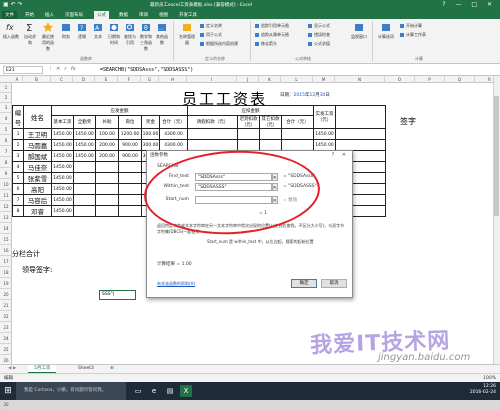 The height and width of the screenshot is (410, 500). What do you see at coordinates (6, 195) in the screenshot?
I see `row-header: 11` at bounding box center [6, 195].